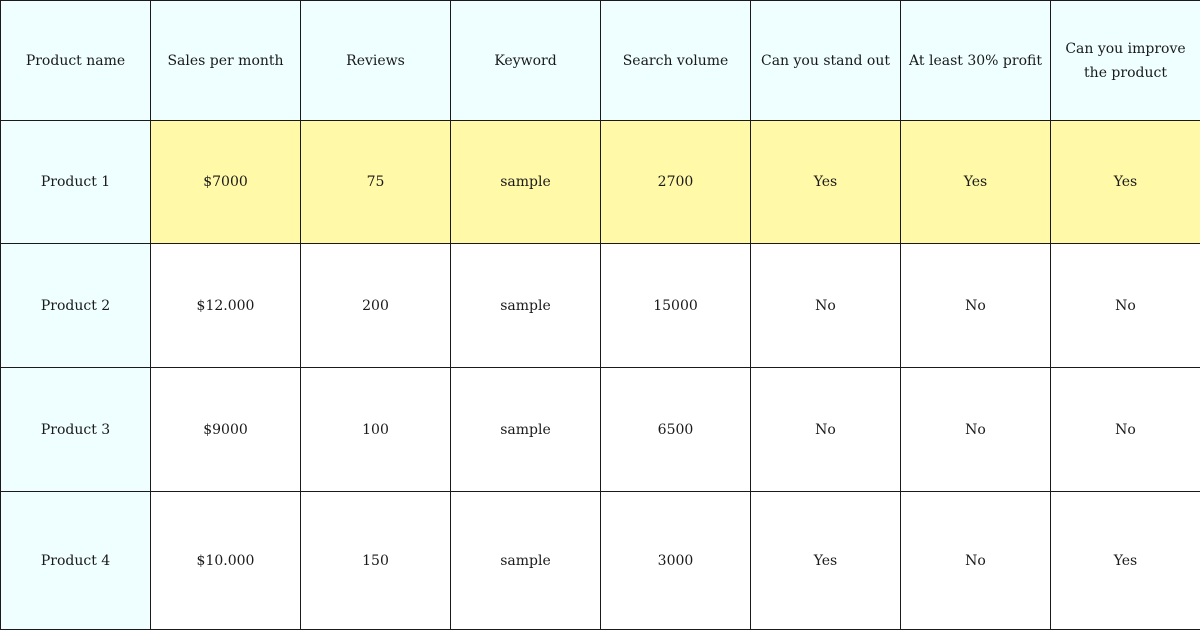 Image resolution: width=1200 pixels, height=630 pixels. I want to click on sales-cell: $10.000, so click(225, 560).